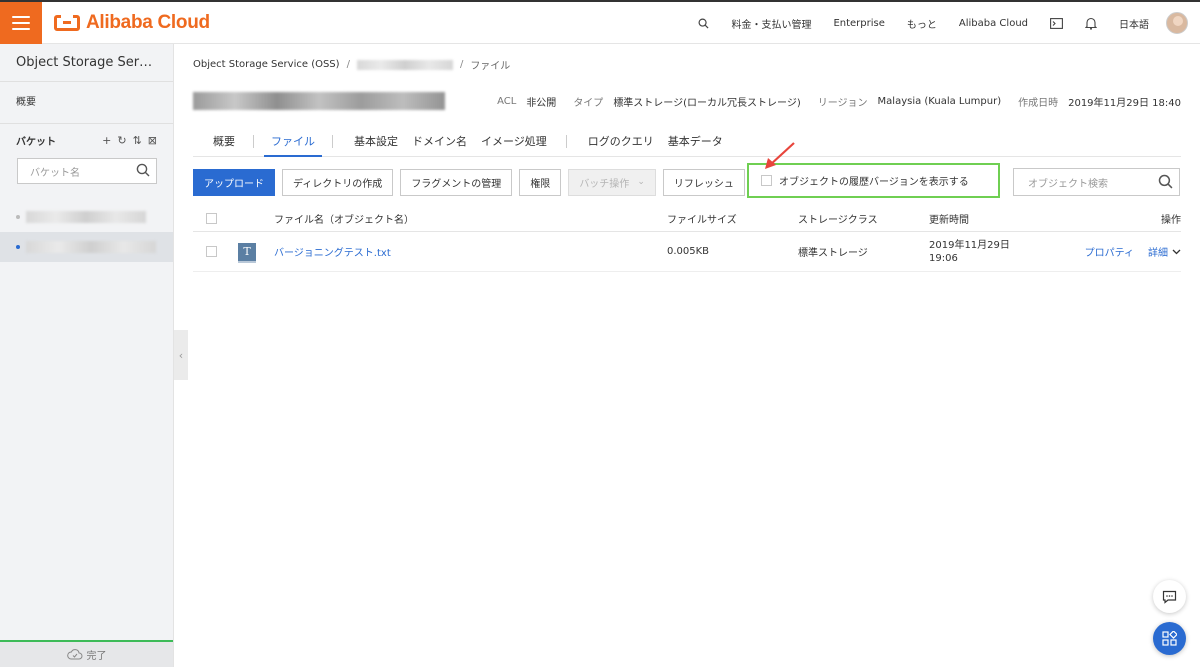  Describe the element at coordinates (1158, 251) in the screenshot. I see `details-link: 詳細` at that location.